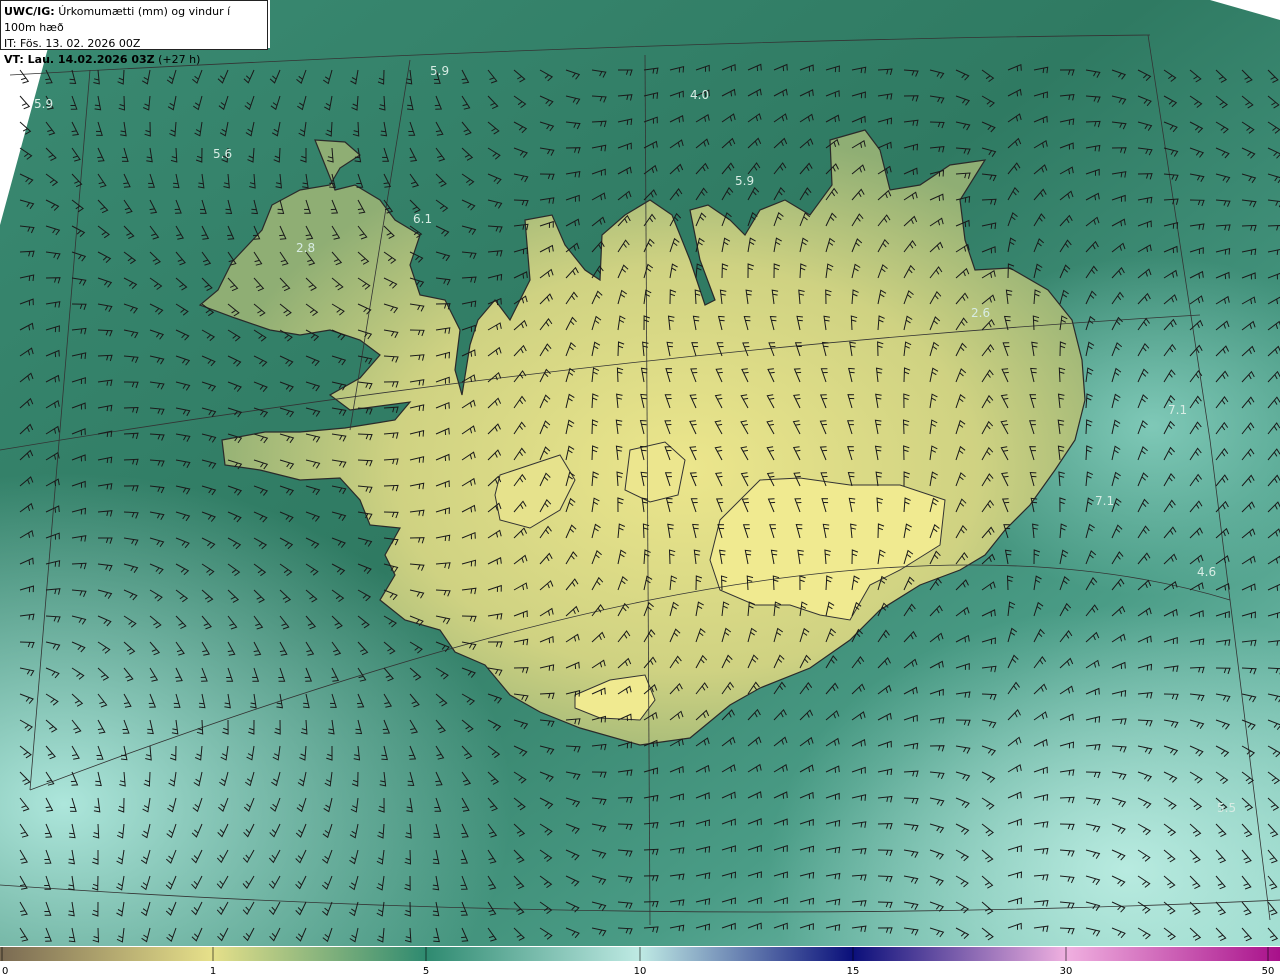  I want to click on valid-offset: (+27 h), so click(179, 59).